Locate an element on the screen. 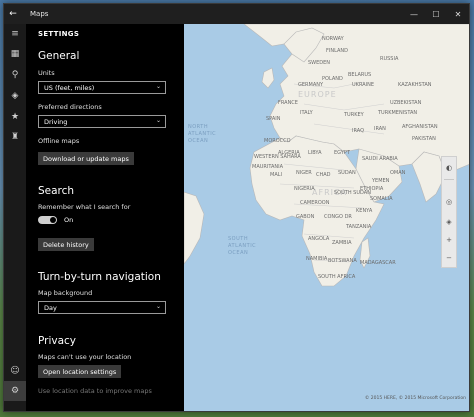  country-label: FINLAND is located at coordinates (337, 51).